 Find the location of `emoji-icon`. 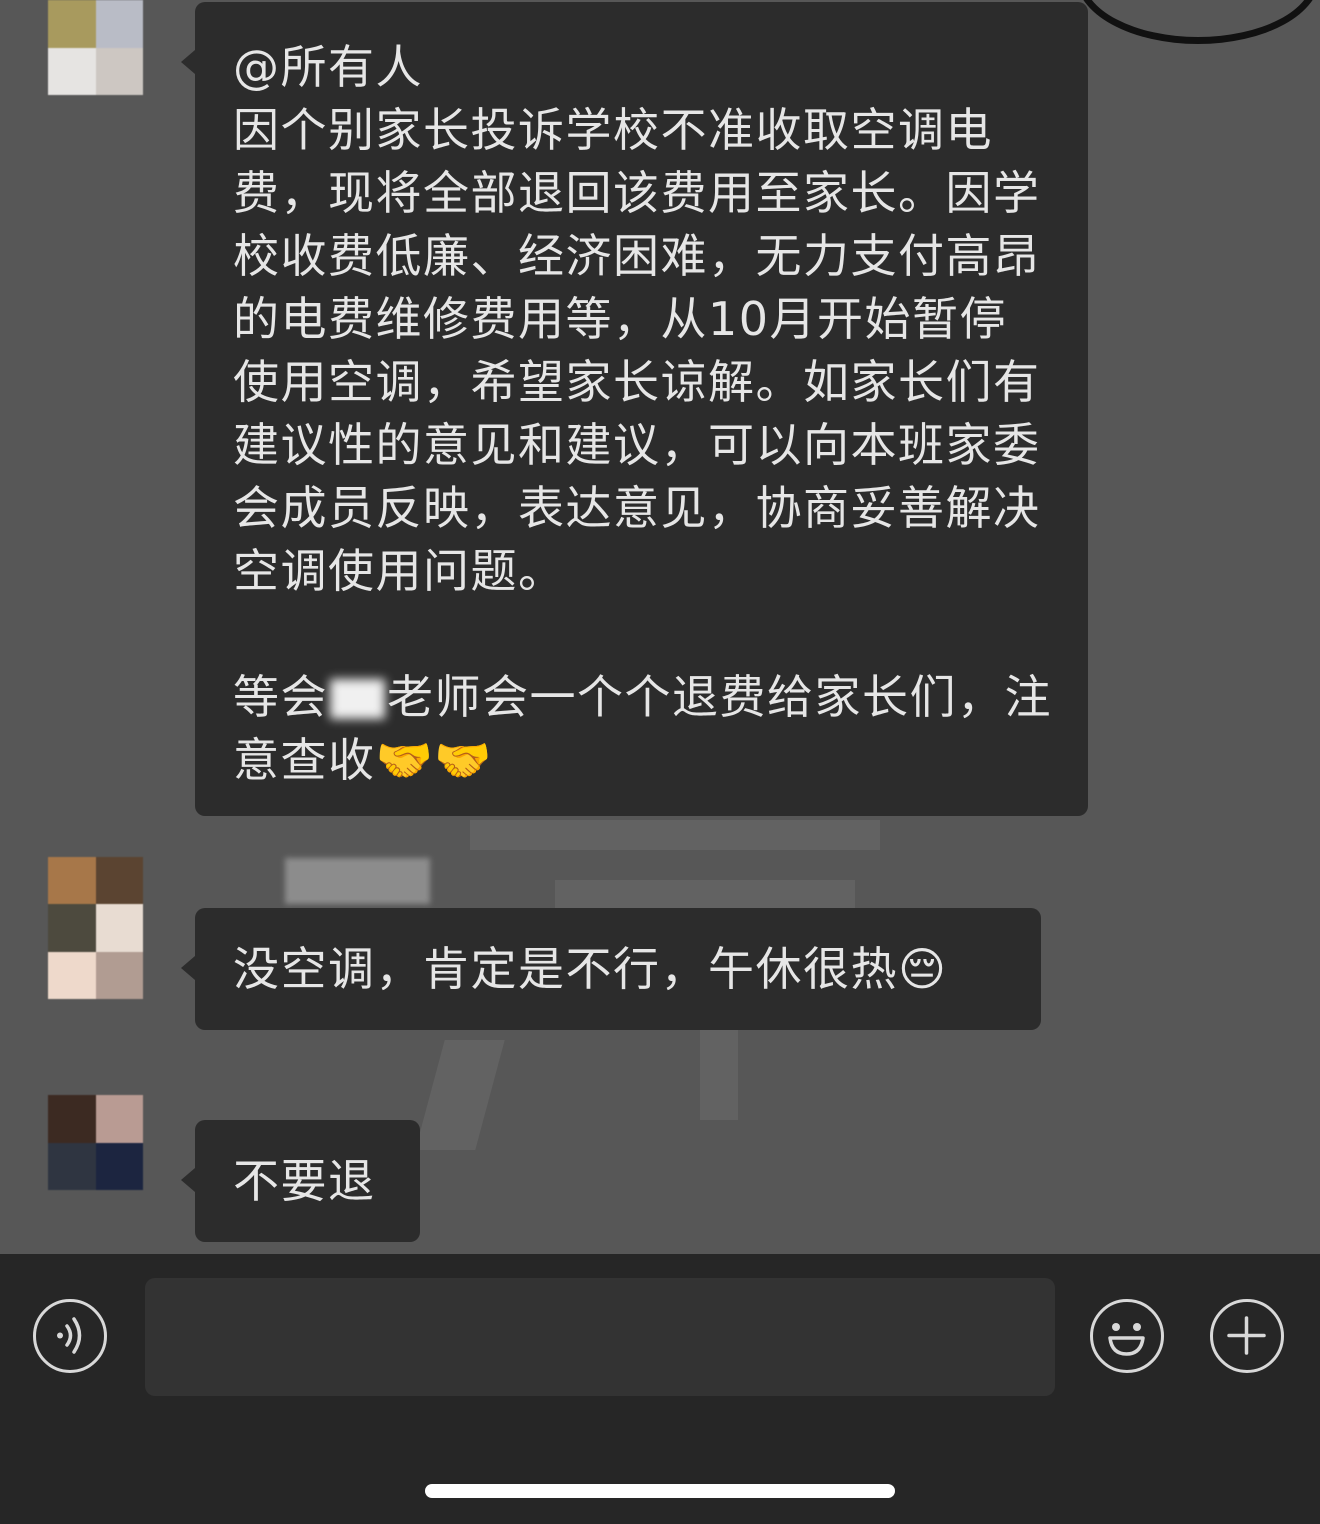

emoji-icon is located at coordinates (1127, 1336).